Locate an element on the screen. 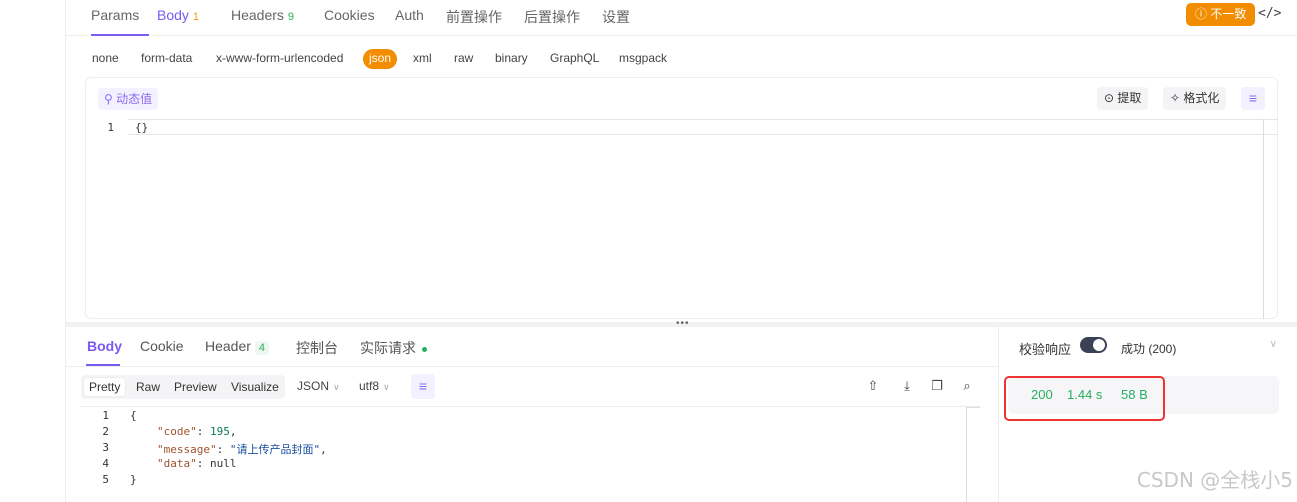 The height and width of the screenshot is (502, 1297). view-mode-group: Pretty Raw Preview Visualize is located at coordinates (183, 387).